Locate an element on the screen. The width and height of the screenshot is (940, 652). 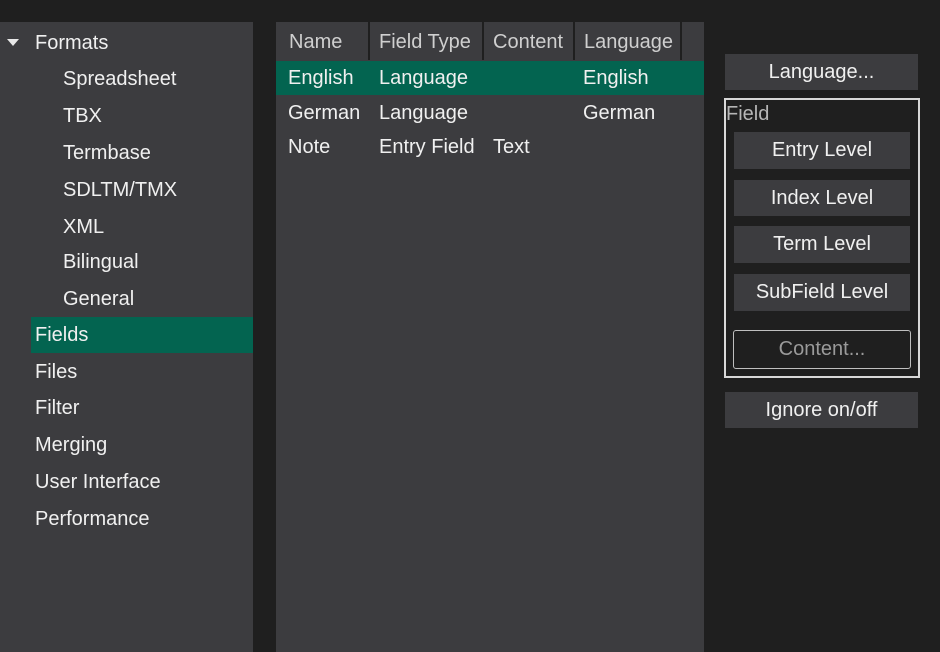
tree-item-general: General is located at coordinates (98, 299).